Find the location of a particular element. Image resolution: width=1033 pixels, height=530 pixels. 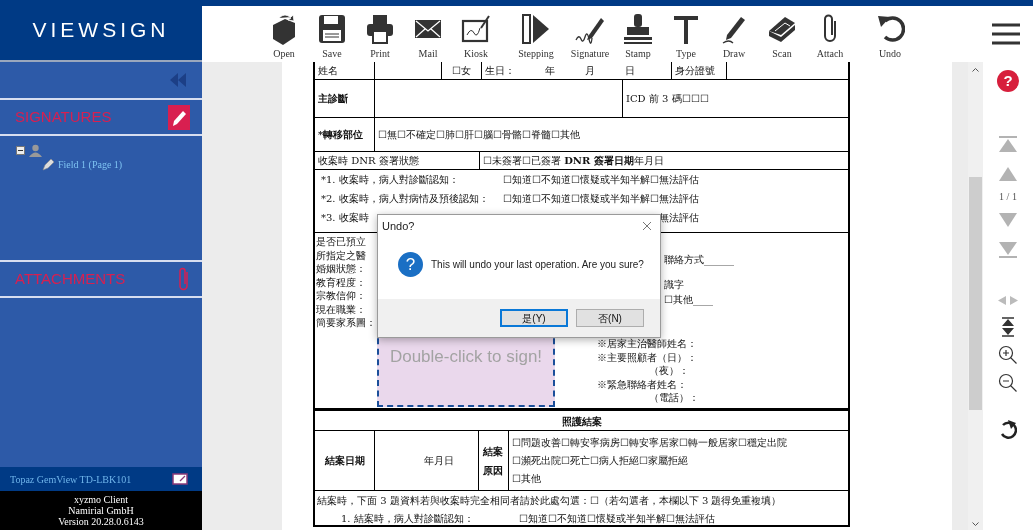

question-text: *2. 收案時，病人對病情及預後認知： is located at coordinates (405, 198).